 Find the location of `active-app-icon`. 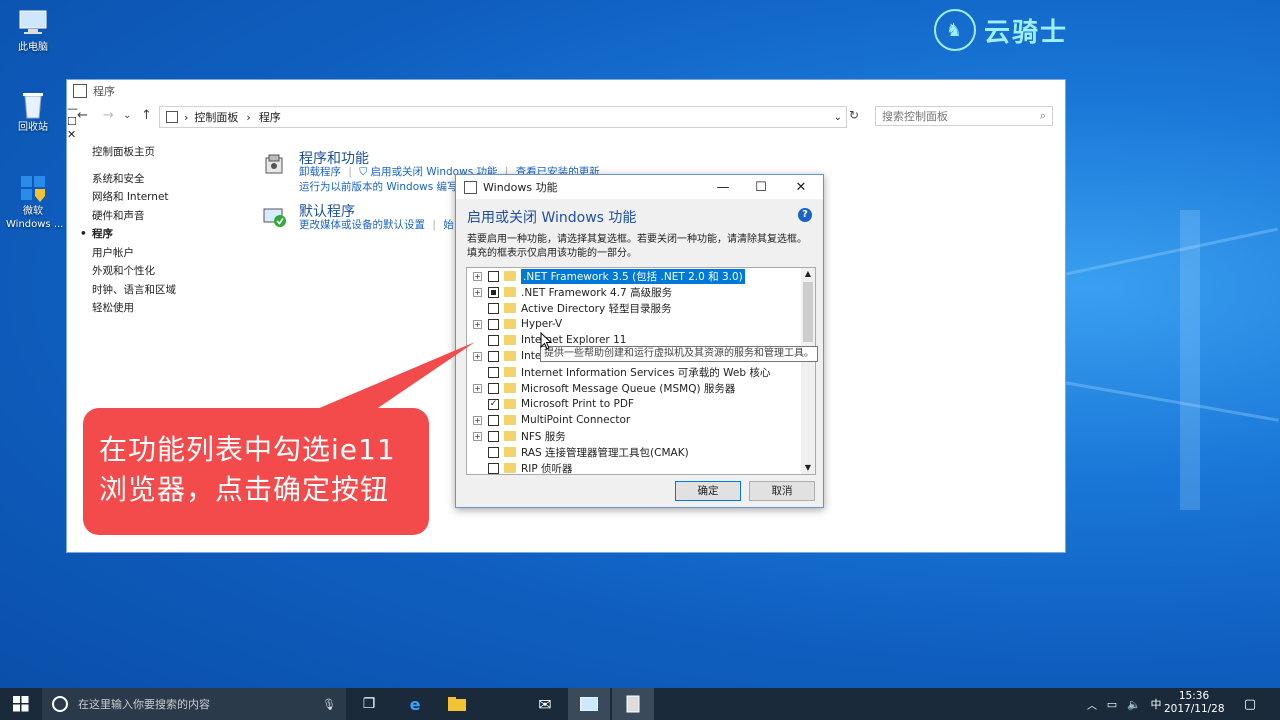

active-app-icon is located at coordinates (589, 704).